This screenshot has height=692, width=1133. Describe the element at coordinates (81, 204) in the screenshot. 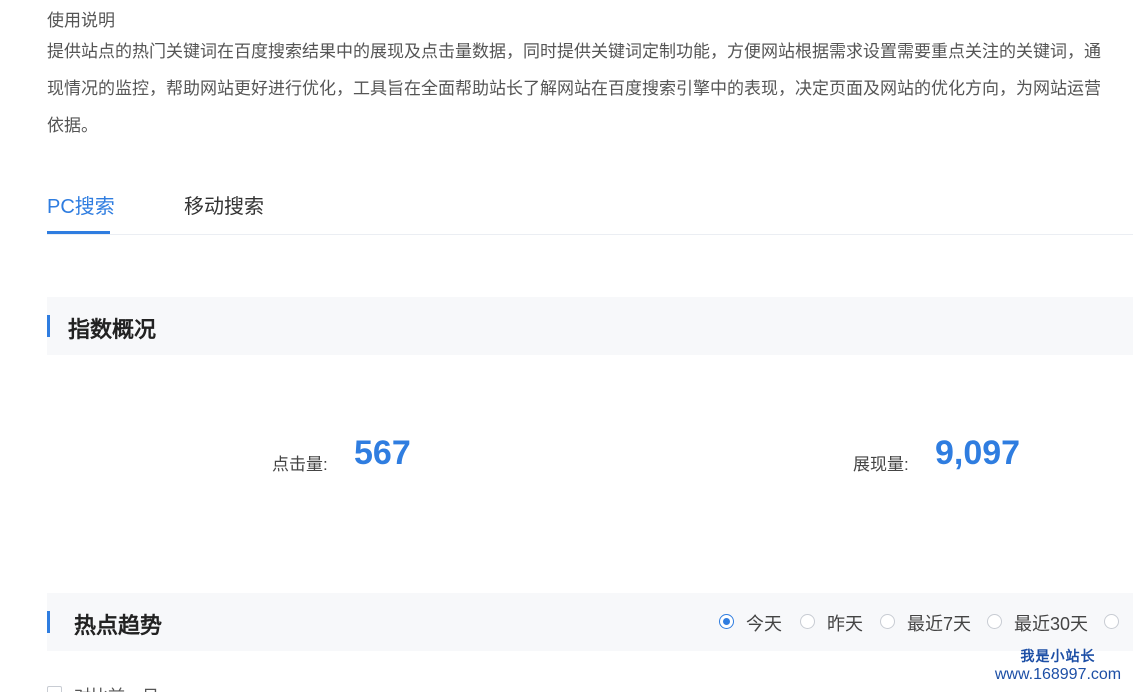

I see `tab-pc-search: PC搜索` at that location.